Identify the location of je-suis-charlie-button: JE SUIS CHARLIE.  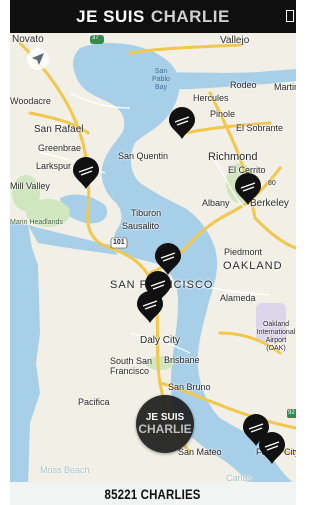
(165, 424).